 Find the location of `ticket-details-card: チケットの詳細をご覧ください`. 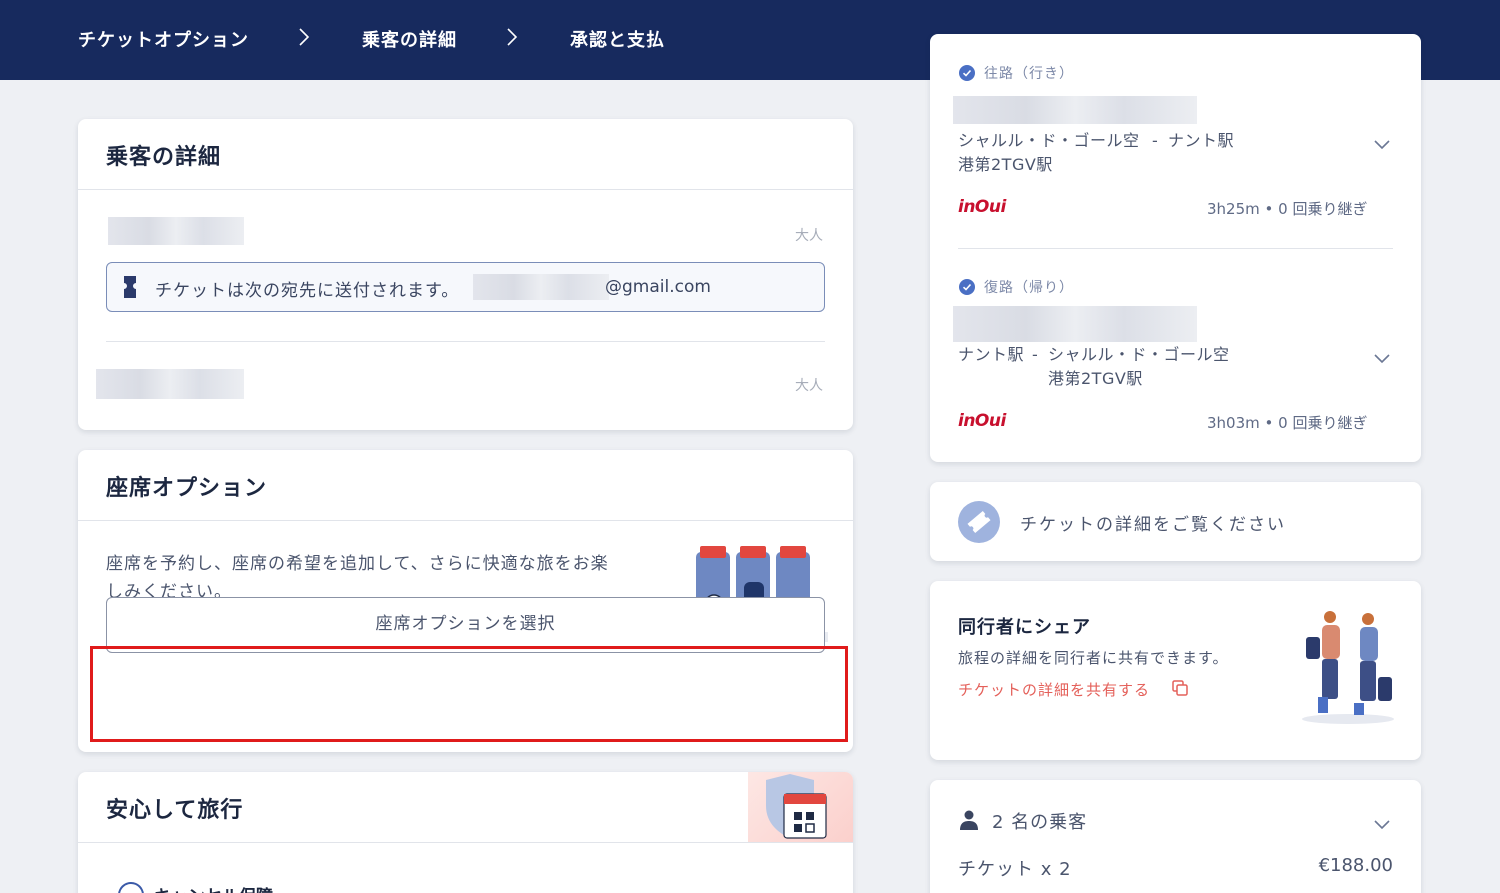

ticket-details-card: チケットの詳細をご覧ください is located at coordinates (1175, 521).